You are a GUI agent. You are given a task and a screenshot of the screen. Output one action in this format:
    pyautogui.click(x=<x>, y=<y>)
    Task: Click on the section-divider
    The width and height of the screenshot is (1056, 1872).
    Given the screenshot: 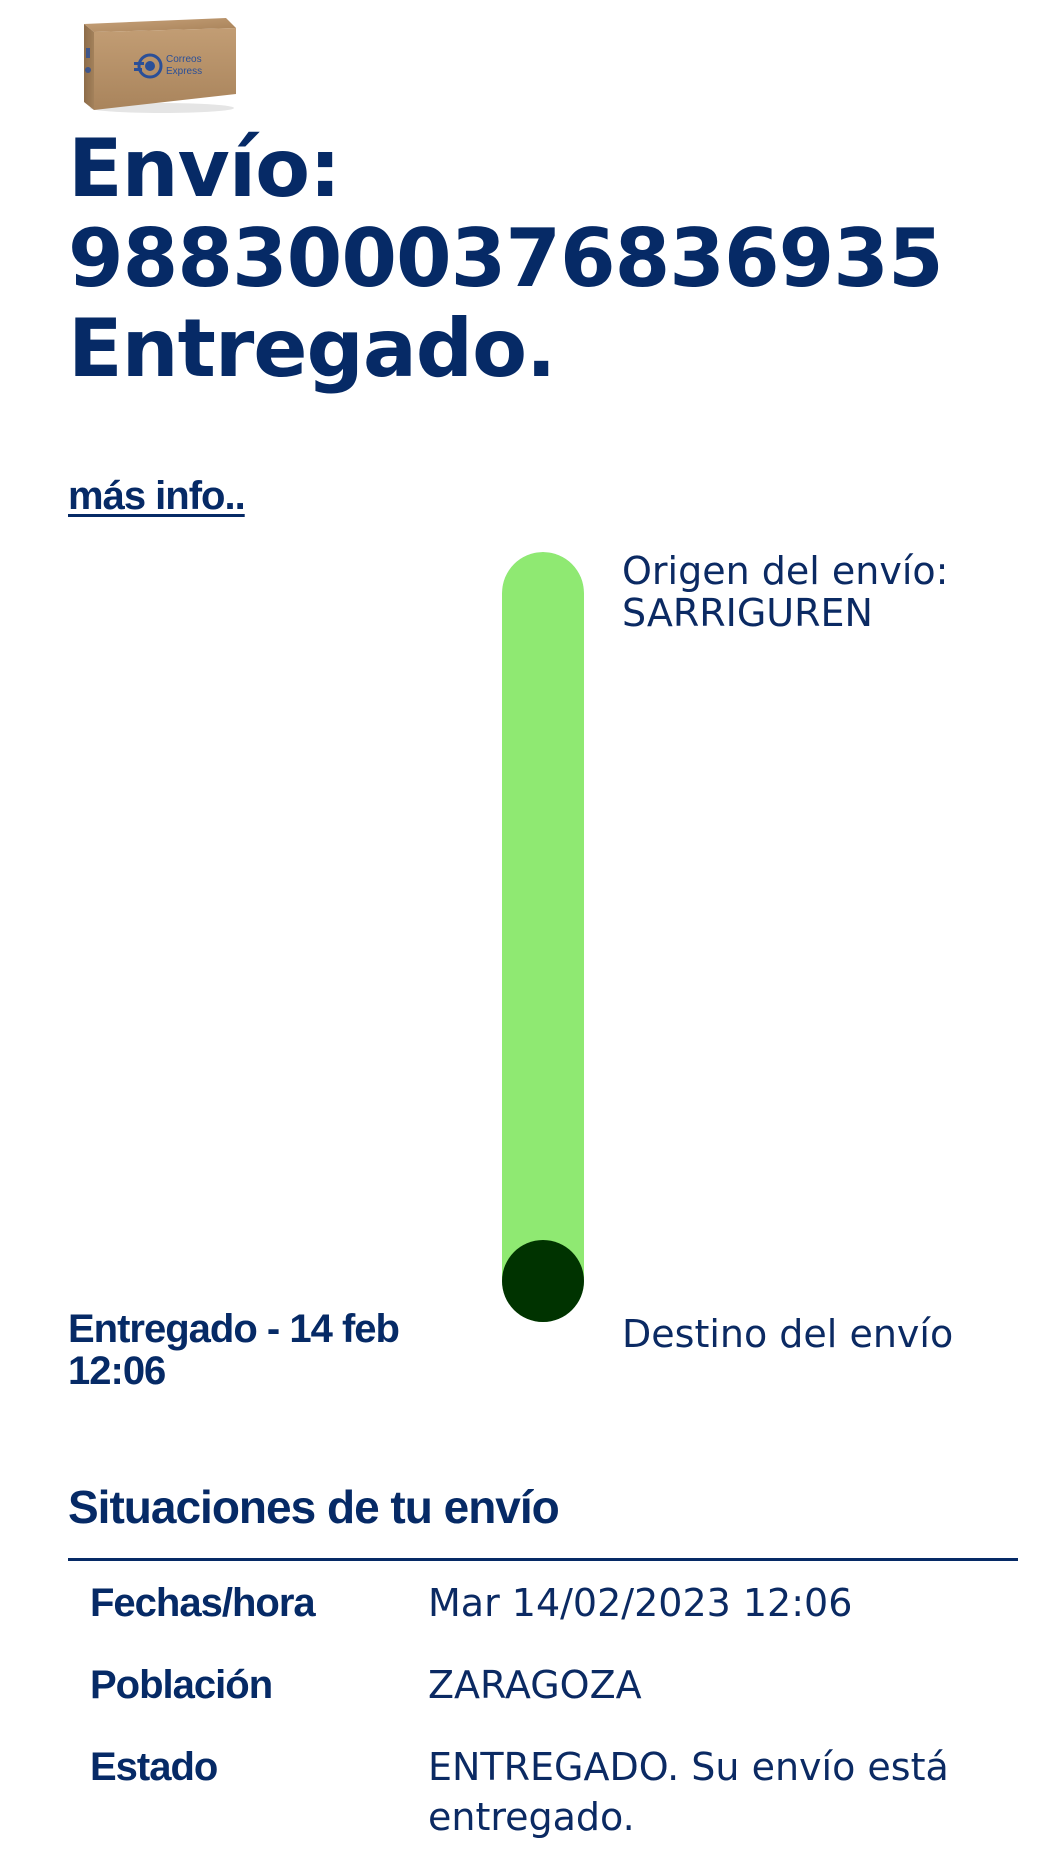 What is the action you would take?
    pyautogui.click(x=543, y=1559)
    